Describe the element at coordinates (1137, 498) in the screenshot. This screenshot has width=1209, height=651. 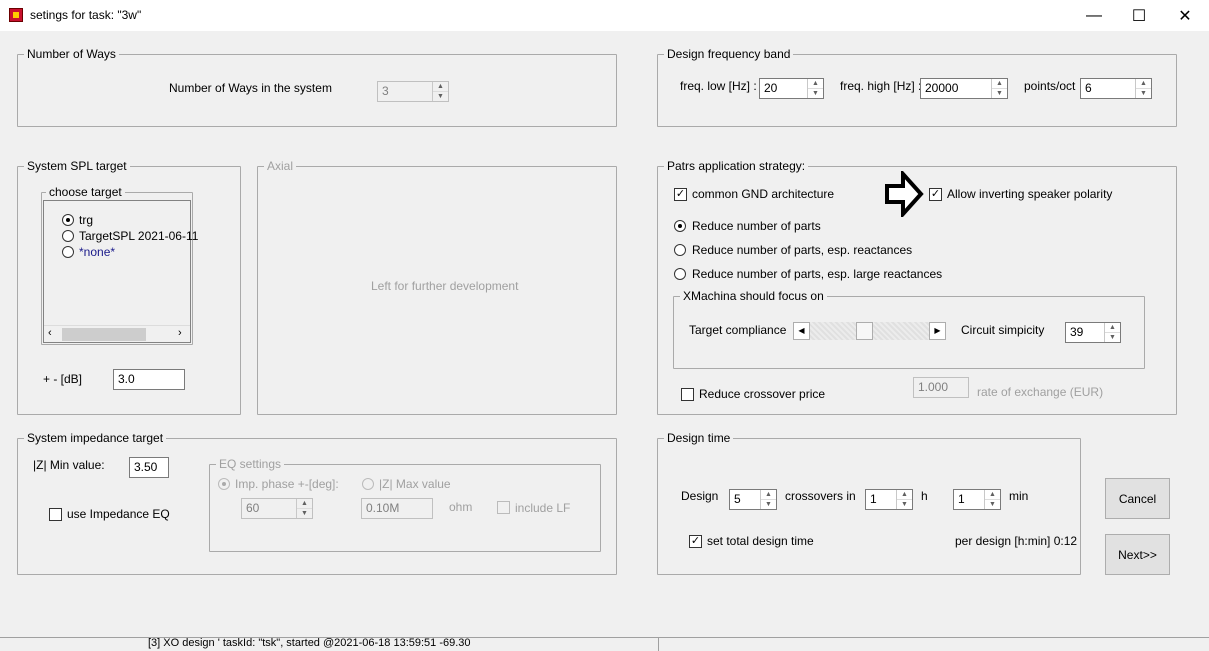
I see `cancel-button: Cancel` at that location.